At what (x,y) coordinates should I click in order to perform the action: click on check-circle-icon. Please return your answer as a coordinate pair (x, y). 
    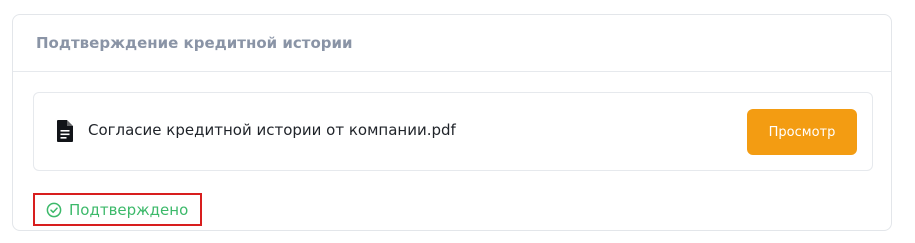
    Looking at the image, I should click on (54, 210).